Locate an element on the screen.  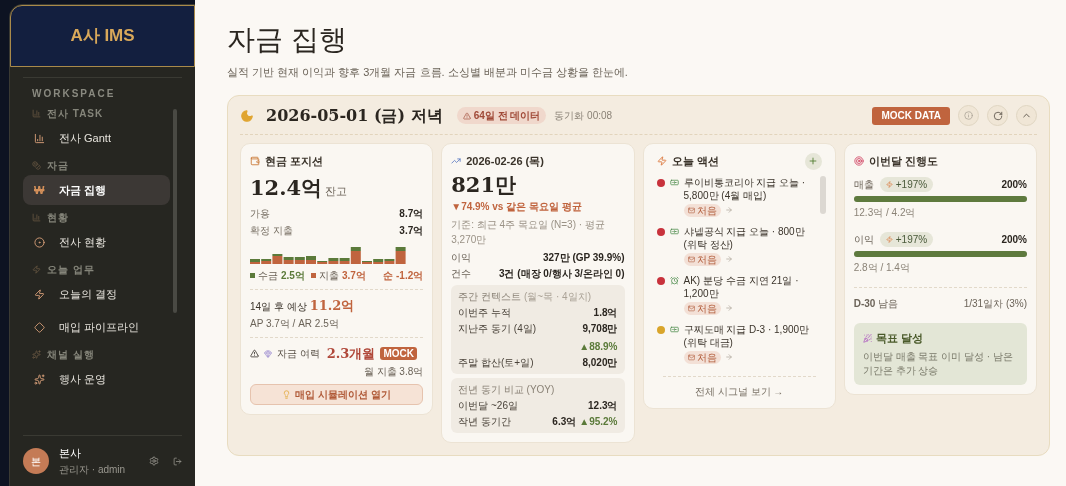
runway-note: 월 지출 3.8억 is located at coordinates (393, 371).